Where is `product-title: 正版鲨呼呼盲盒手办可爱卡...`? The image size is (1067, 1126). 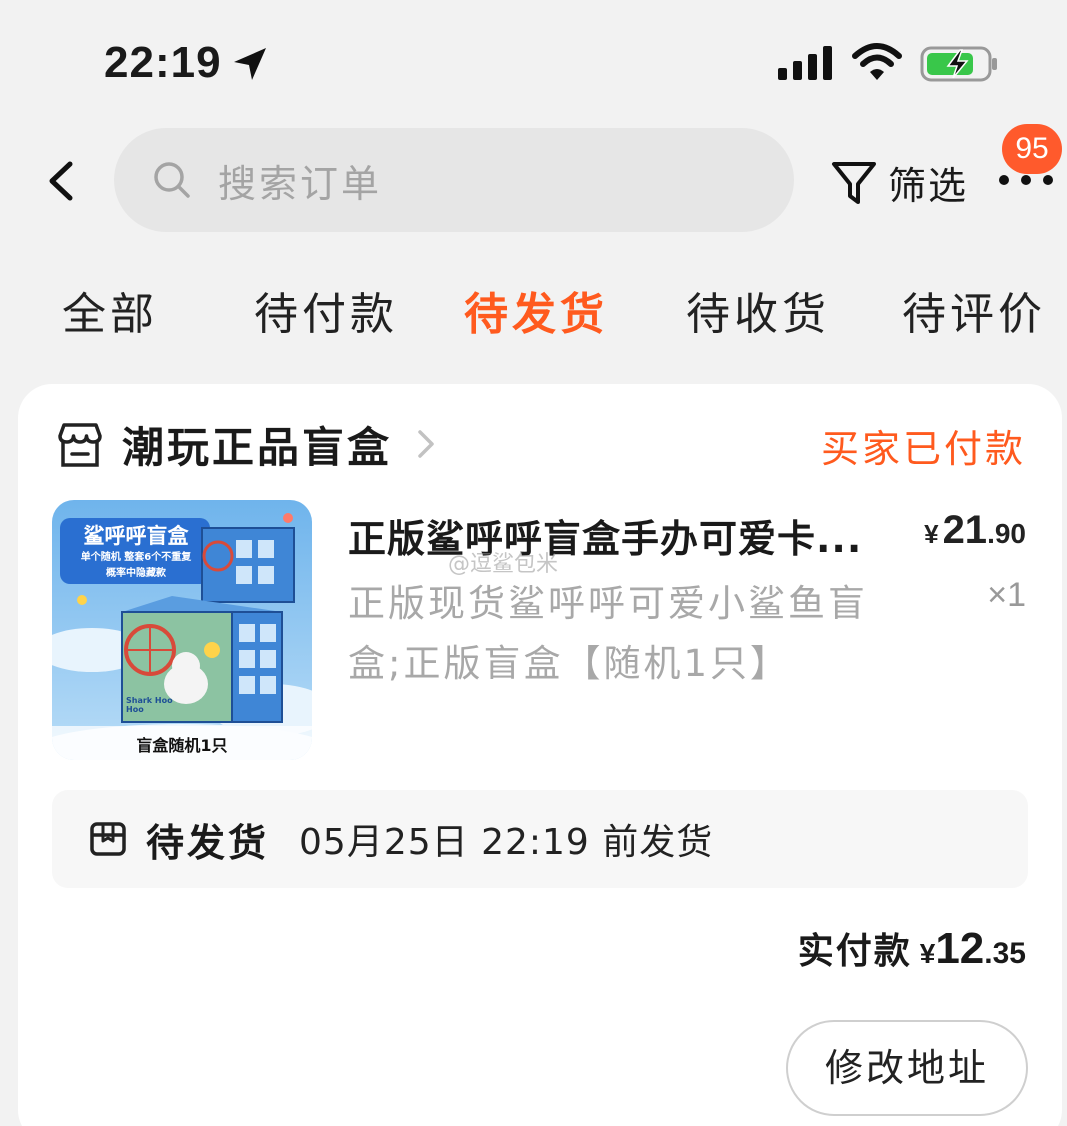
product-title: 正版鲨呼呼盲盒手办可爱卡... is located at coordinates (618, 535).